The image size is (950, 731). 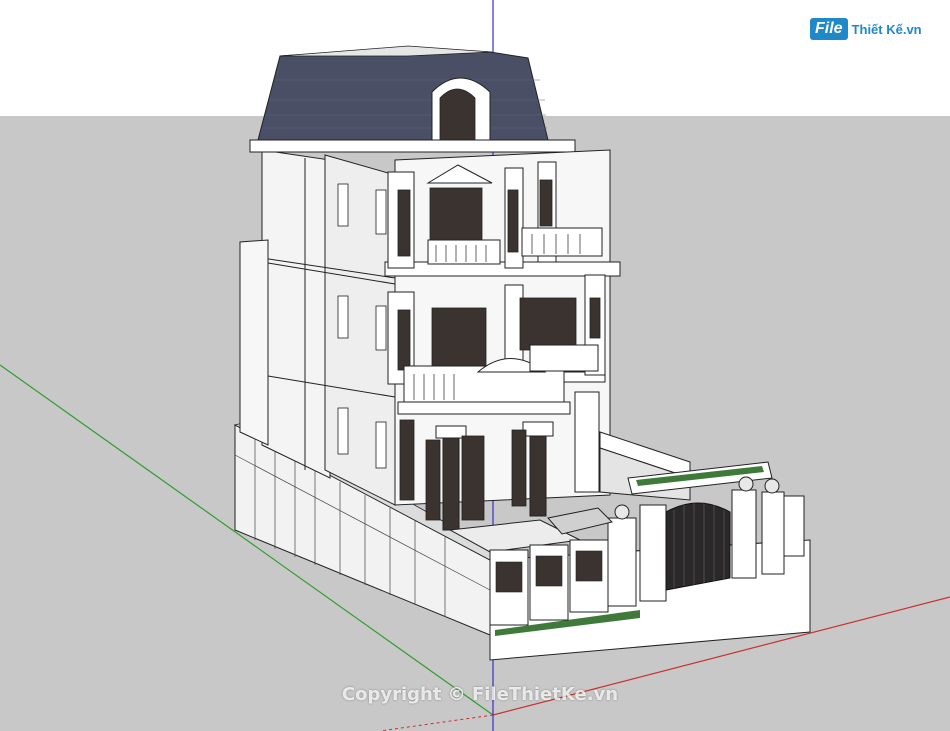 What do you see at coordinates (698, 546) in the screenshot?
I see `iron-gate` at bounding box center [698, 546].